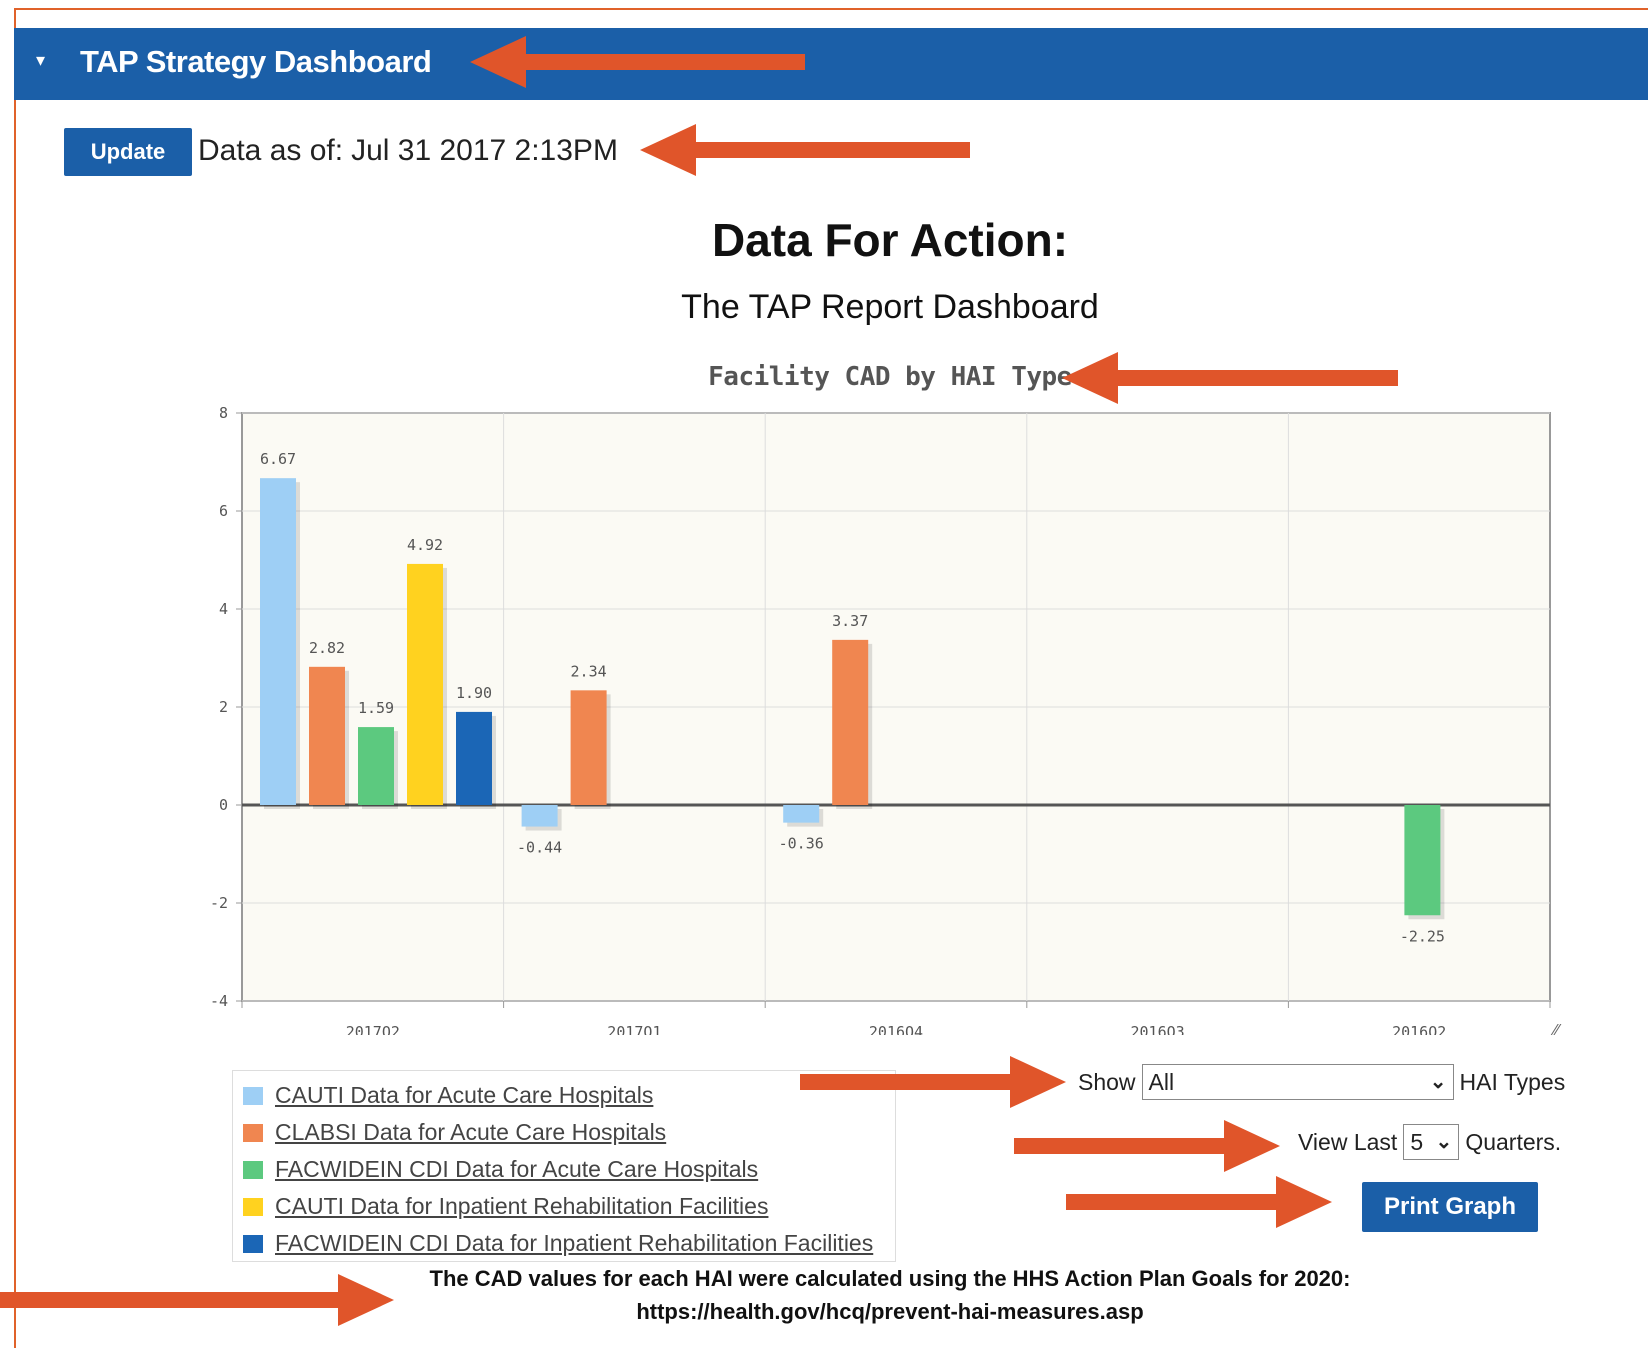 This screenshot has height=1348, width=1648. What do you see at coordinates (1419, 1029) in the screenshot?
I see `x-tick-label: 2016Q2` at bounding box center [1419, 1029].